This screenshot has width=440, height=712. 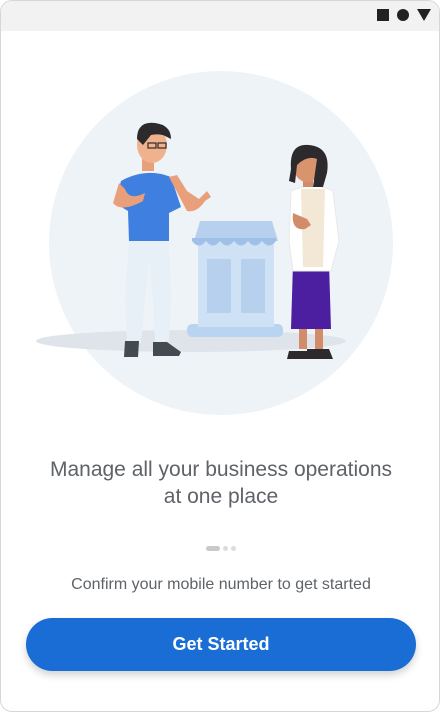 What do you see at coordinates (383, 15) in the screenshot?
I see `square-icon` at bounding box center [383, 15].